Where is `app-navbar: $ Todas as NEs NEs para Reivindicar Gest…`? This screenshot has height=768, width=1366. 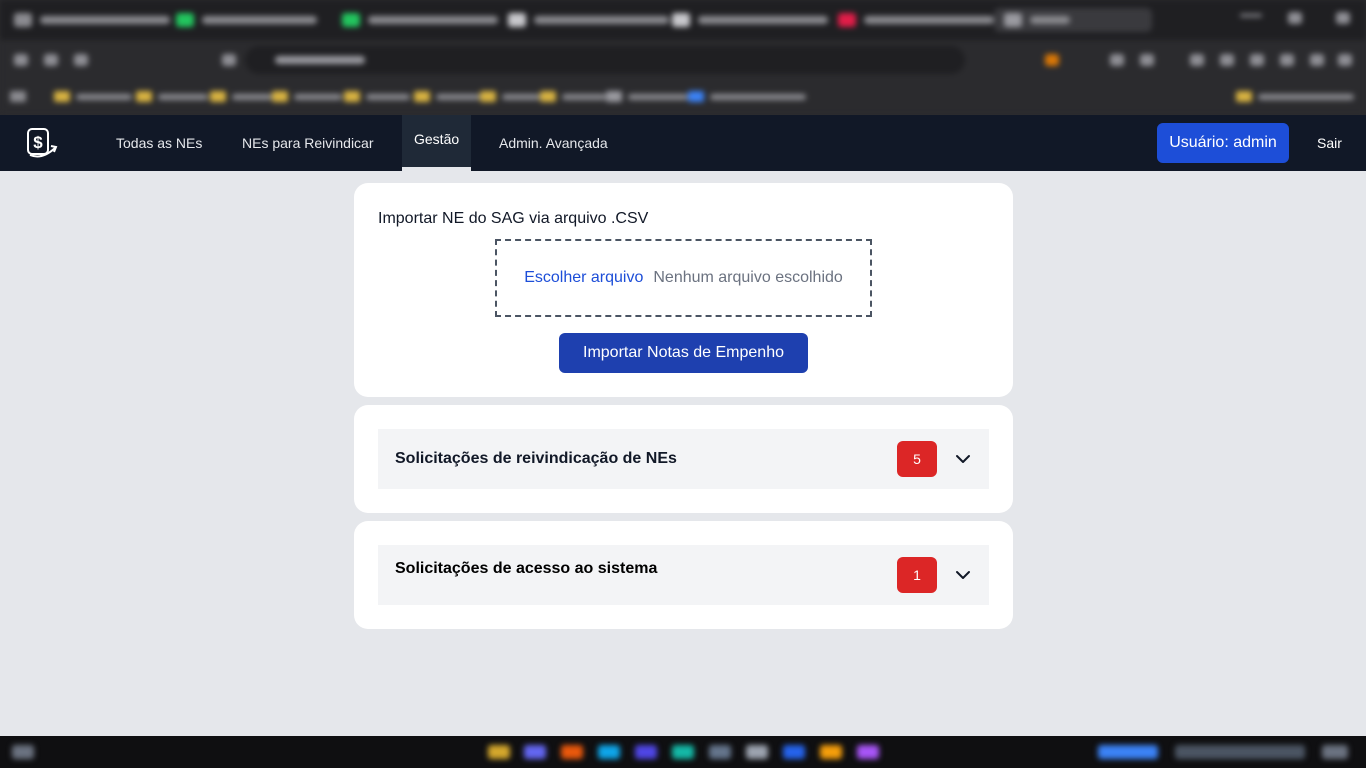 app-navbar: $ Todas as NEs NEs para Reivindicar Gest… is located at coordinates (683, 143).